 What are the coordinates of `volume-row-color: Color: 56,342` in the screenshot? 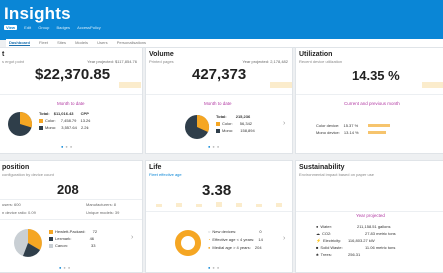 It's located at (234, 123).